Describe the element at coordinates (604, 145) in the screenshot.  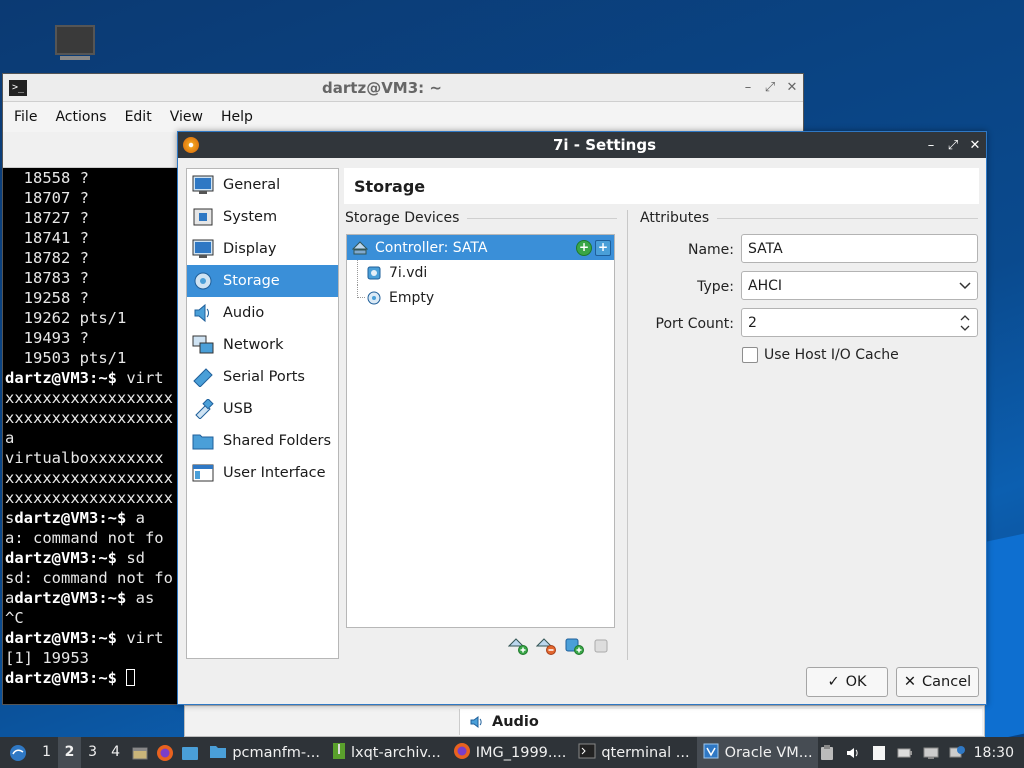
I see `dialog-title: 7i - Settings` at that location.